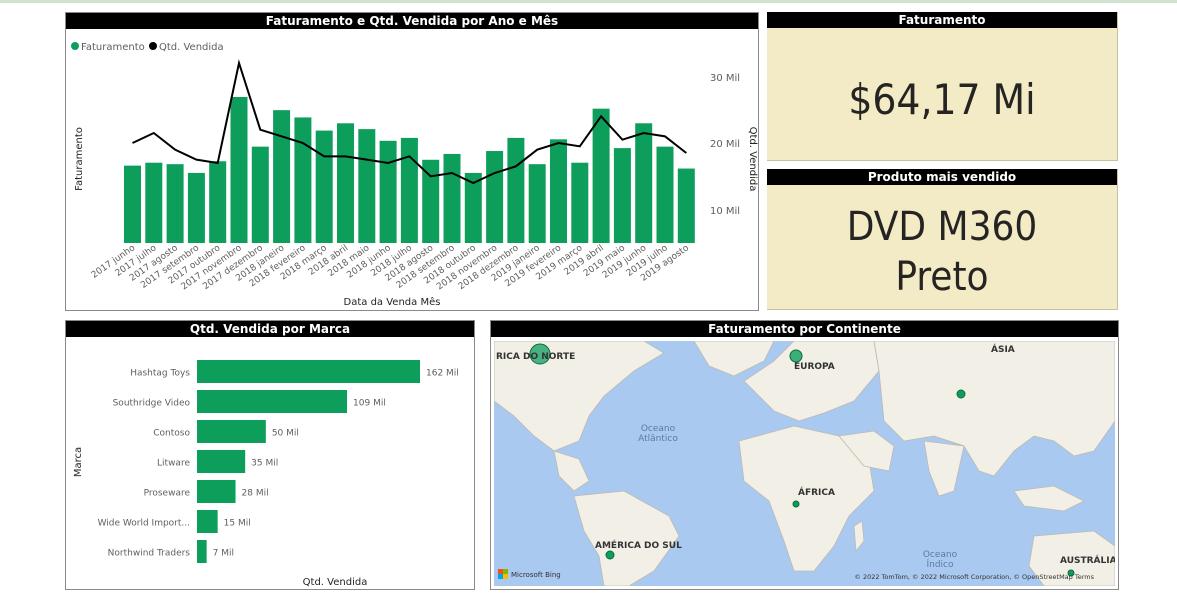  Describe the element at coordinates (442, 374) in the screenshot. I see `brand-data-label: 162 Mil` at that location.